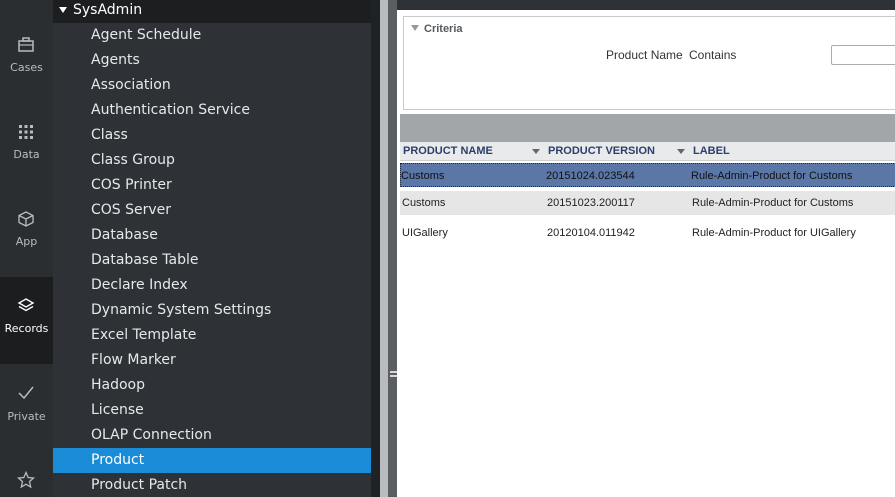 Image resolution: width=895 pixels, height=497 pixels. I want to click on tree-item-olap-connection: OLAP Connection, so click(212, 435).